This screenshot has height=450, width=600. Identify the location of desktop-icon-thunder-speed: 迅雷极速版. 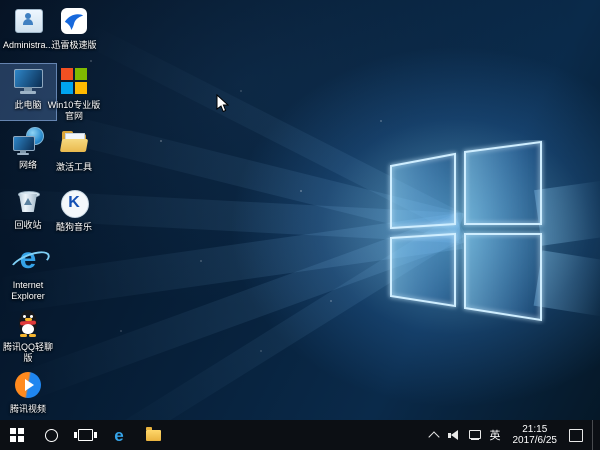
(74, 32).